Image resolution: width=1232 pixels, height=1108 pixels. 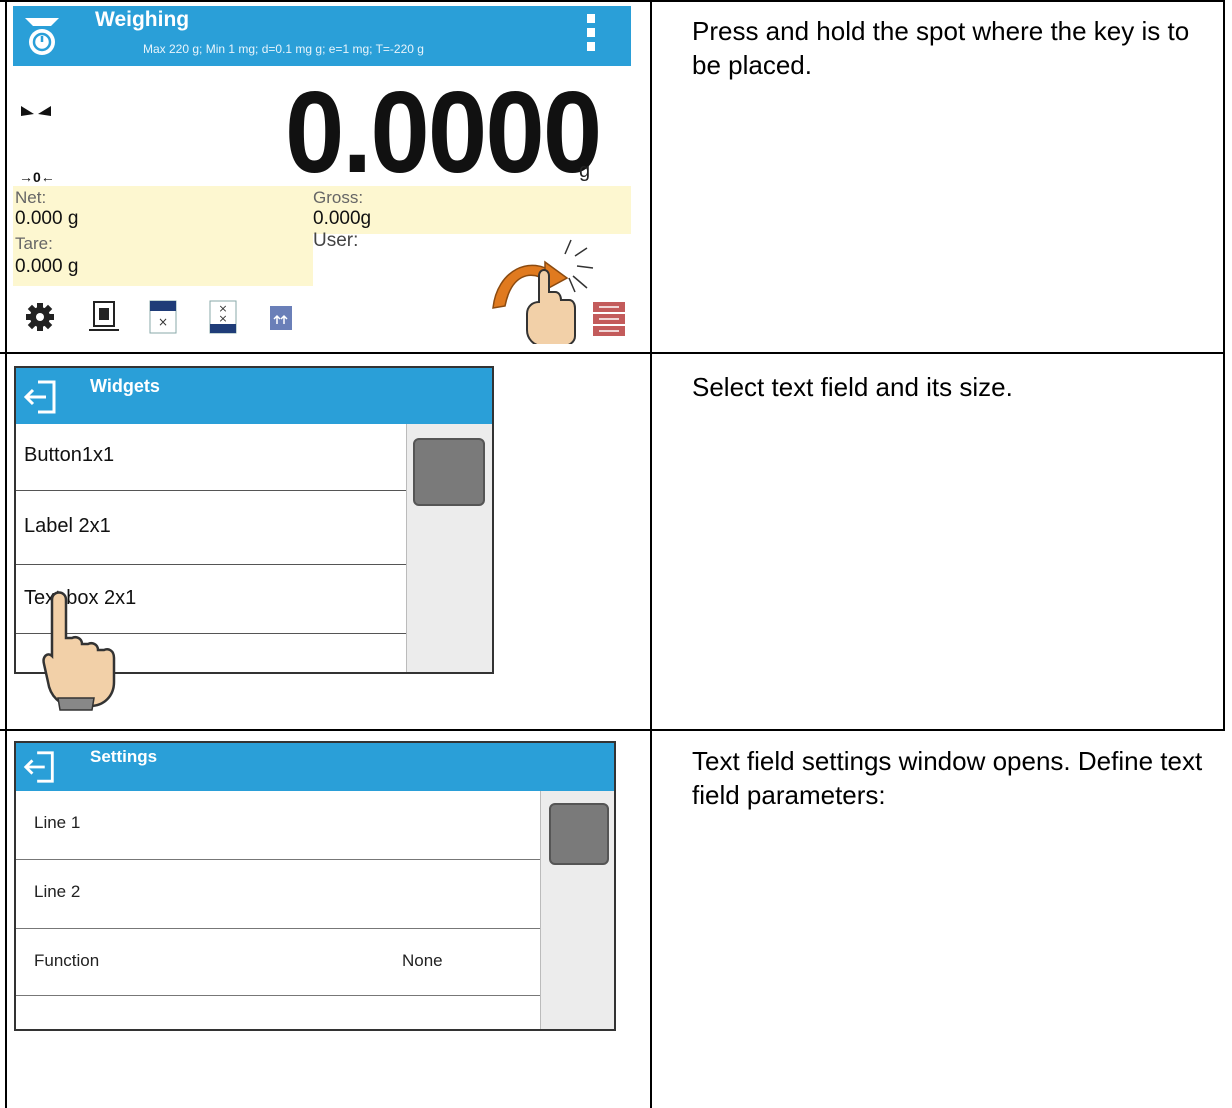 What do you see at coordinates (79, 651) in the screenshot?
I see `tap-hand-icon` at bounding box center [79, 651].